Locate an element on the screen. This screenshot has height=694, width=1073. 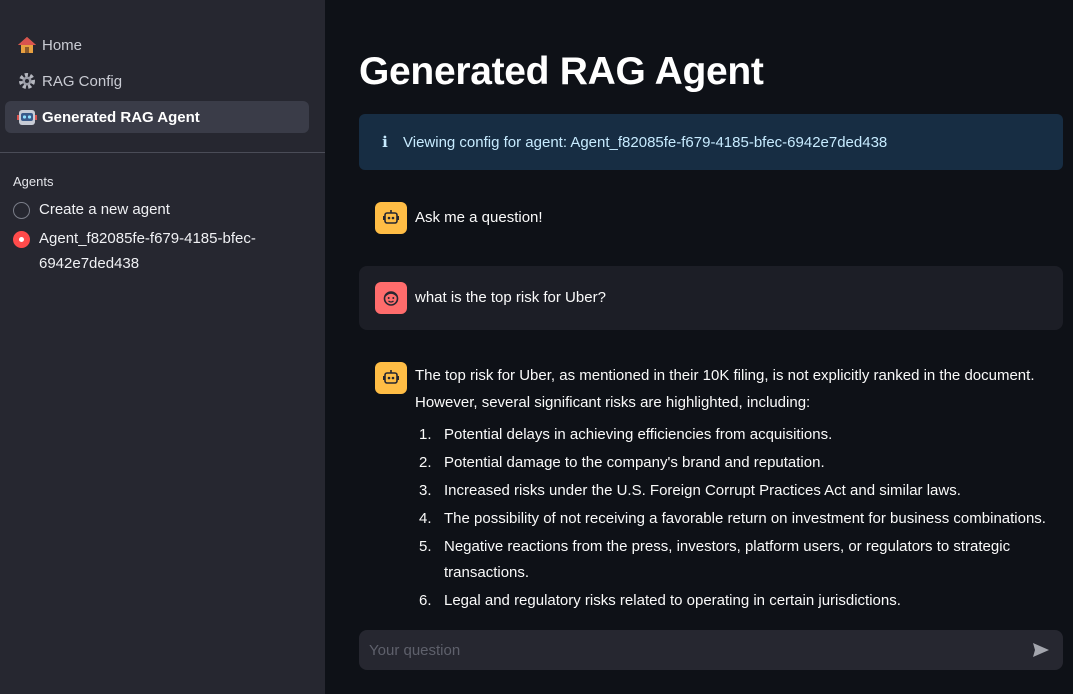
chat-input-bar is located at coordinates (711, 650).